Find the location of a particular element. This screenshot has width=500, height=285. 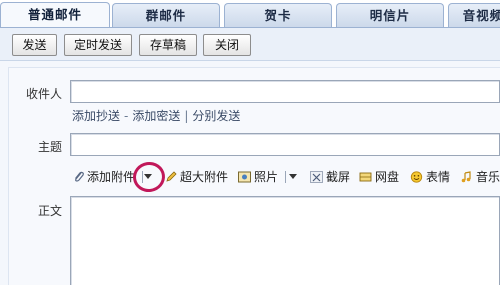

emoji-button: 表情 is located at coordinates (438, 177).